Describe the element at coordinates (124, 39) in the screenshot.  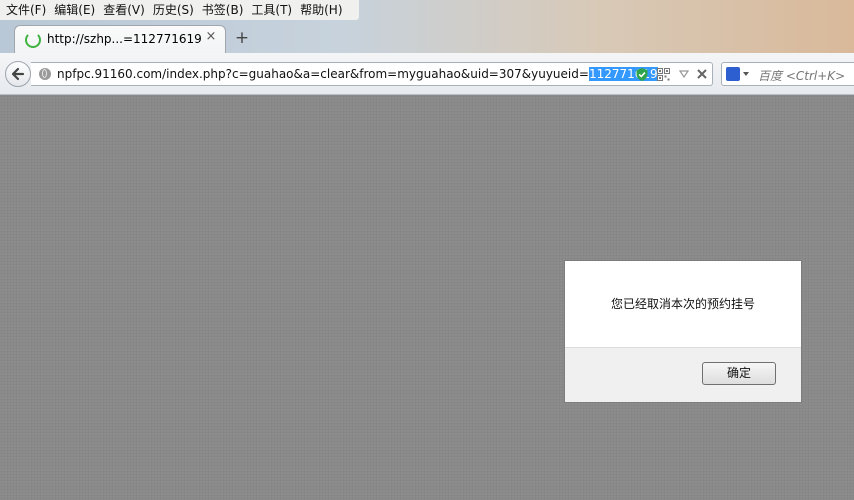
I see `tab-title: http://szhp...=112771619` at that location.